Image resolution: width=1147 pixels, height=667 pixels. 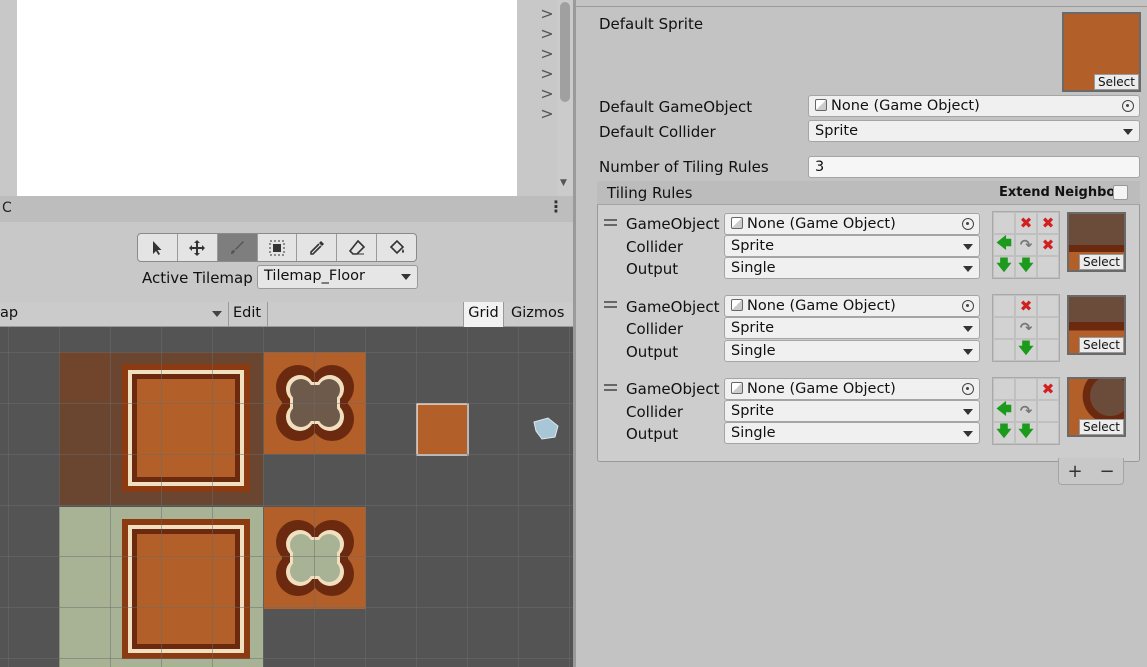 I want to click on eraser-tool-button, so click(x=357, y=247).